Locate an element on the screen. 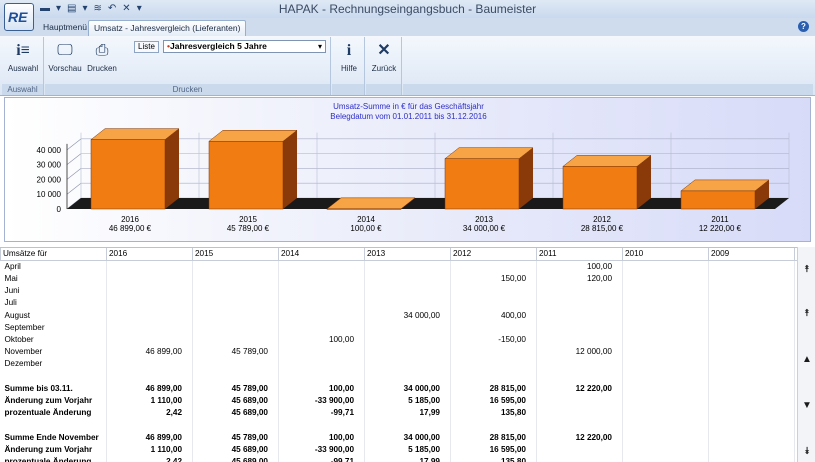 The width and height of the screenshot is (815, 462). tab-hauptmenue: Hauptmenü is located at coordinates (65, 28).